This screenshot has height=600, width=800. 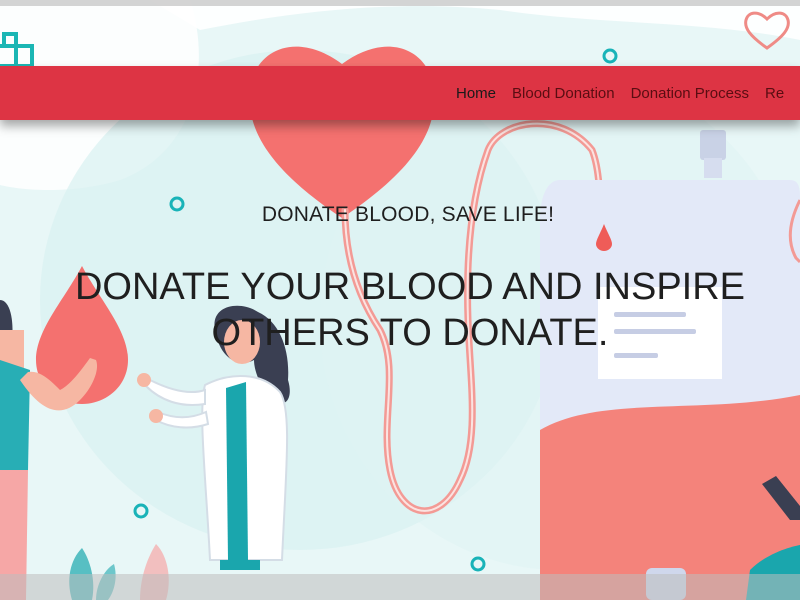 I want to click on main-navbar: Home Blood Donation Donation Process Re, so click(x=400, y=93).